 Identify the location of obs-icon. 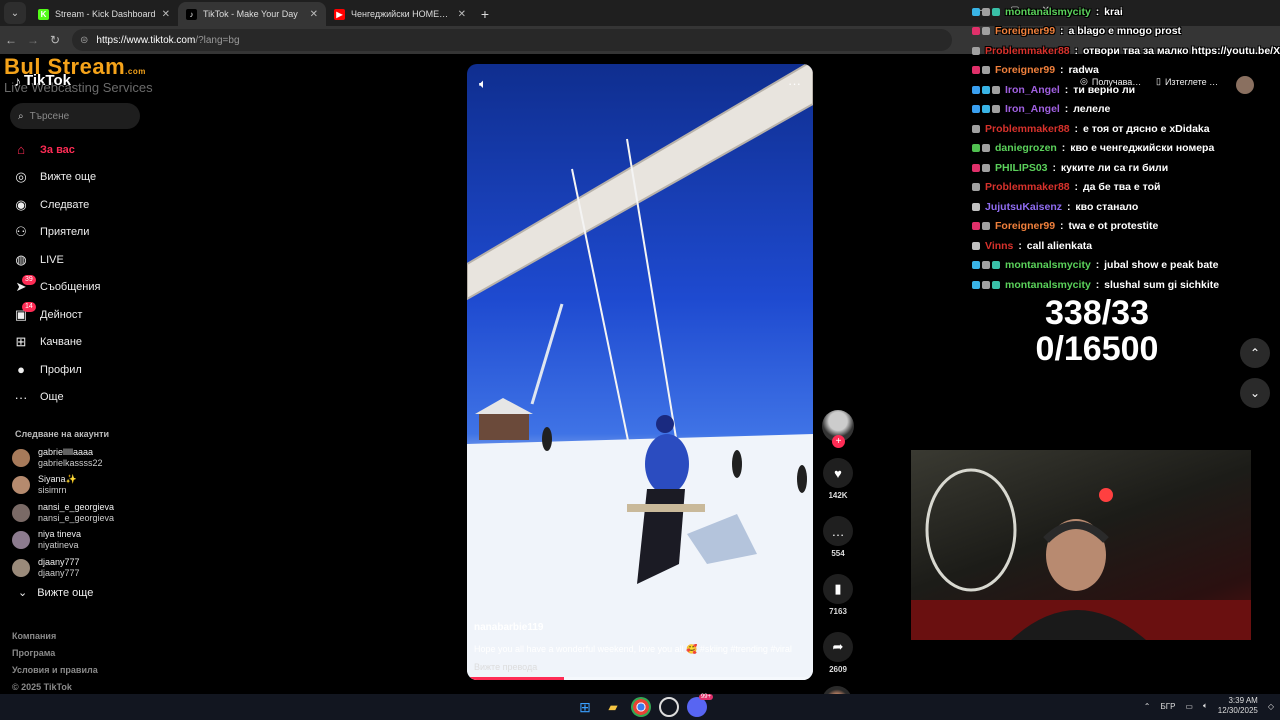
(669, 707).